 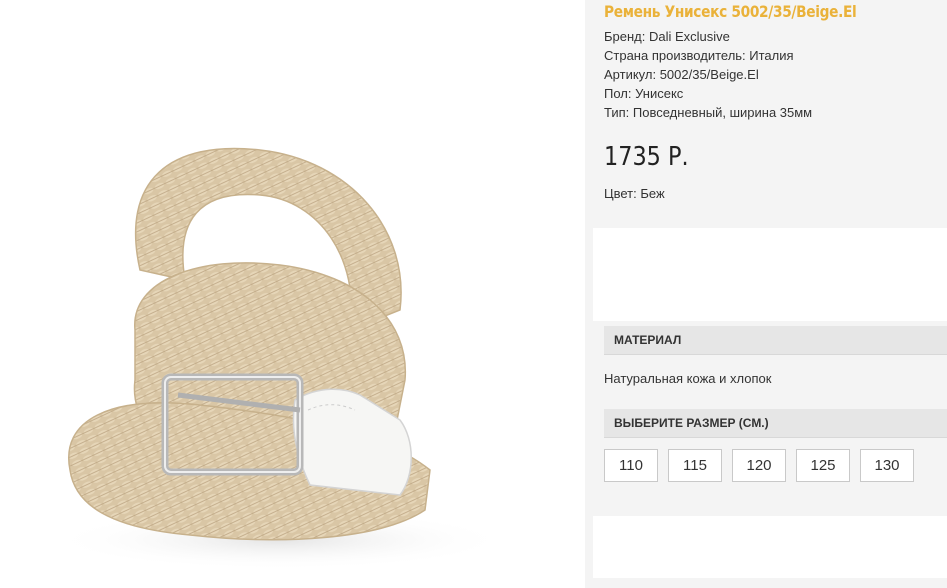 What do you see at coordinates (770, 274) in the screenshot?
I see `color-swatch-area` at bounding box center [770, 274].